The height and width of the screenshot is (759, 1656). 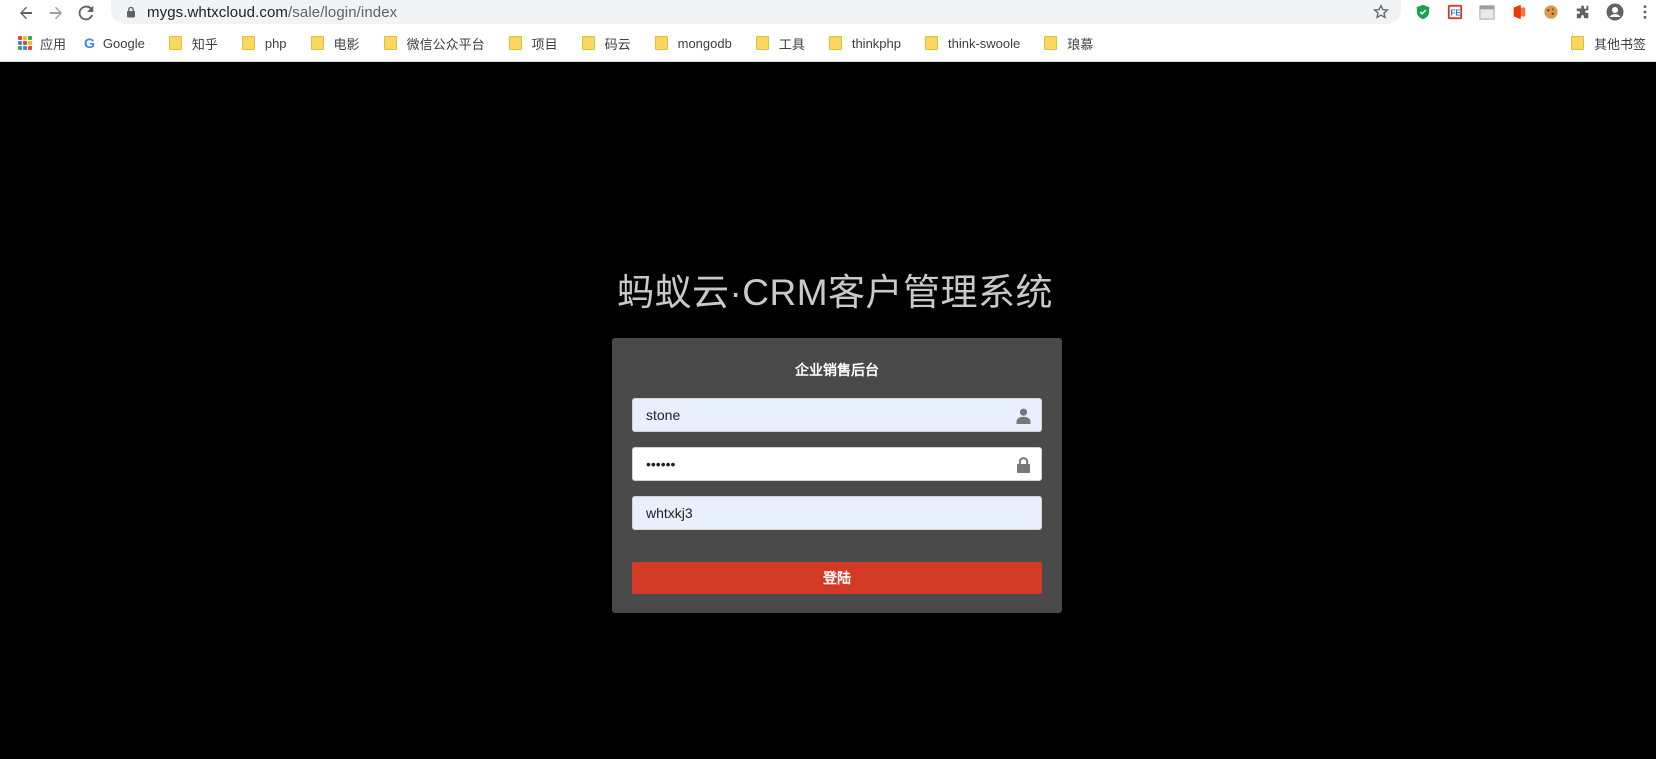 What do you see at coordinates (1080, 44) in the screenshot?
I see `bookmark-label: 琅慕` at bounding box center [1080, 44].